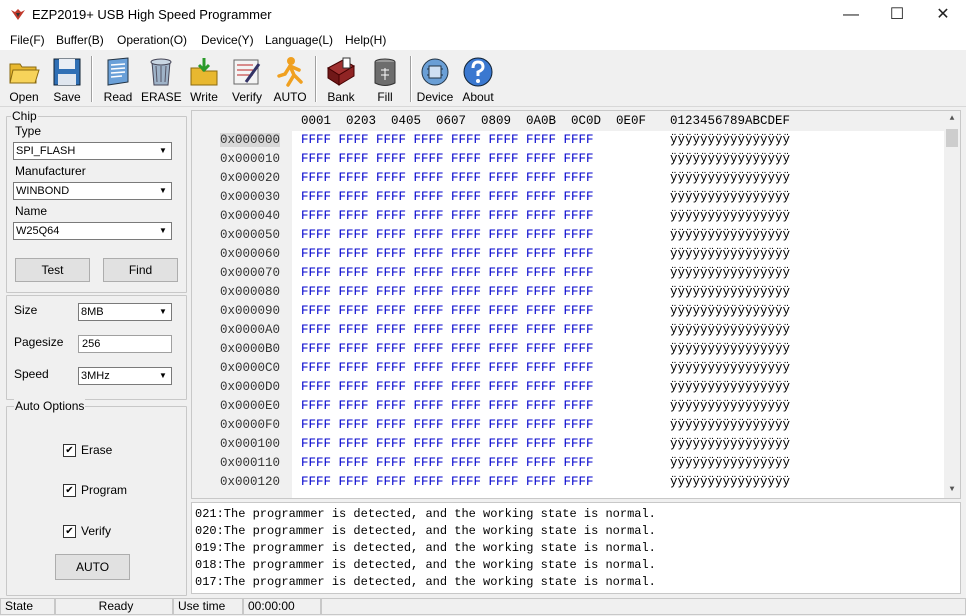 Image resolution: width=966 pixels, height=616 pixels. I want to click on test-button: Test, so click(52, 270).